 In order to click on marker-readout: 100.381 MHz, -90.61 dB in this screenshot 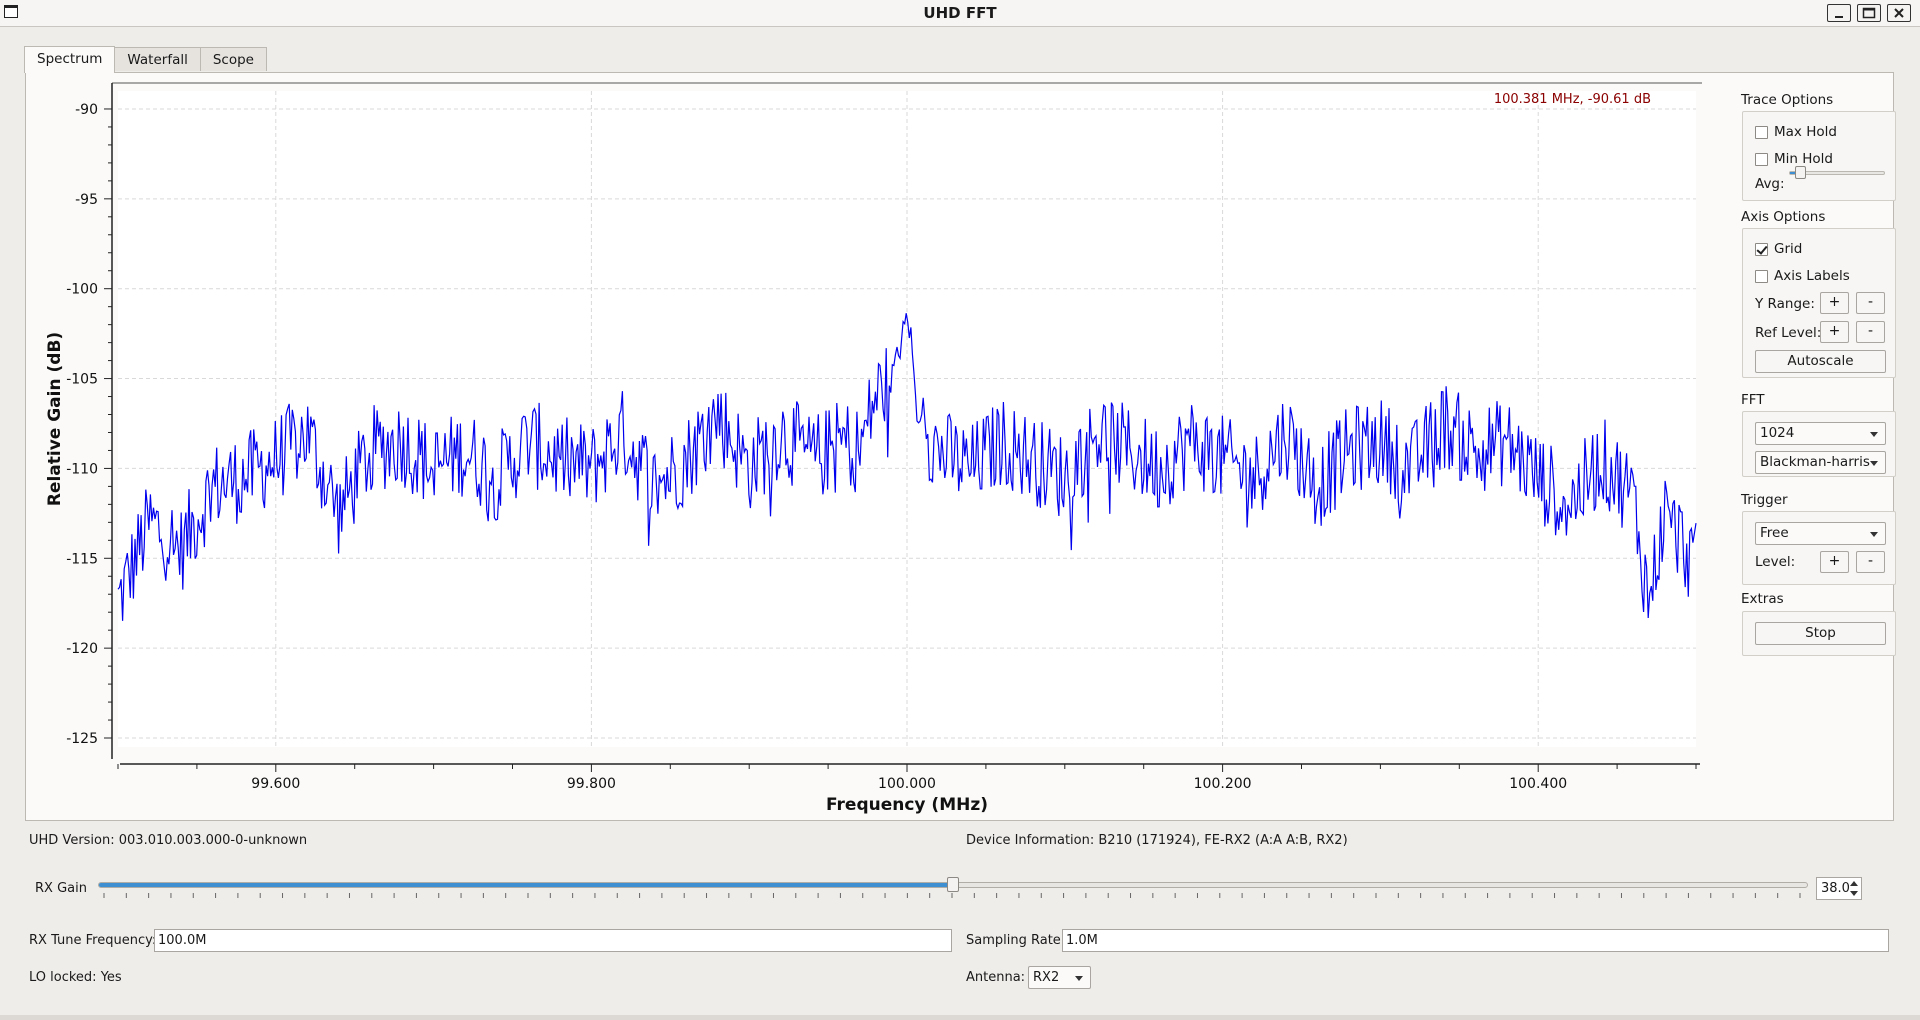, I will do `click(1572, 99)`.